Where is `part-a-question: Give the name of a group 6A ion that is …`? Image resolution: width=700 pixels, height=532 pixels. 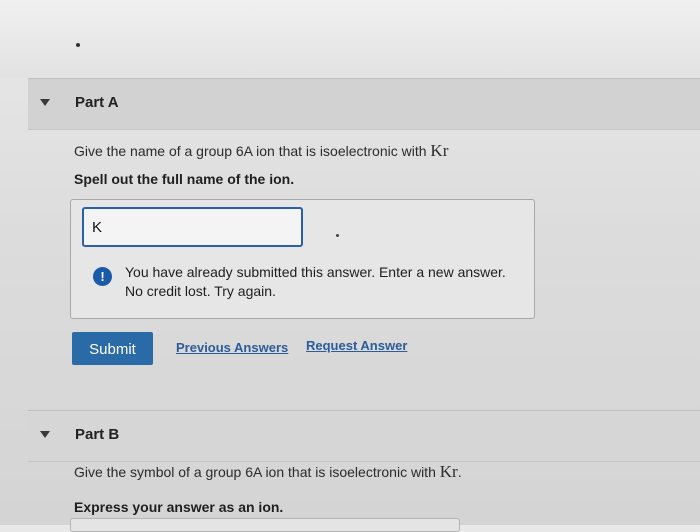 part-a-question: Give the name of a group 6A ion that is … is located at coordinates (261, 151).